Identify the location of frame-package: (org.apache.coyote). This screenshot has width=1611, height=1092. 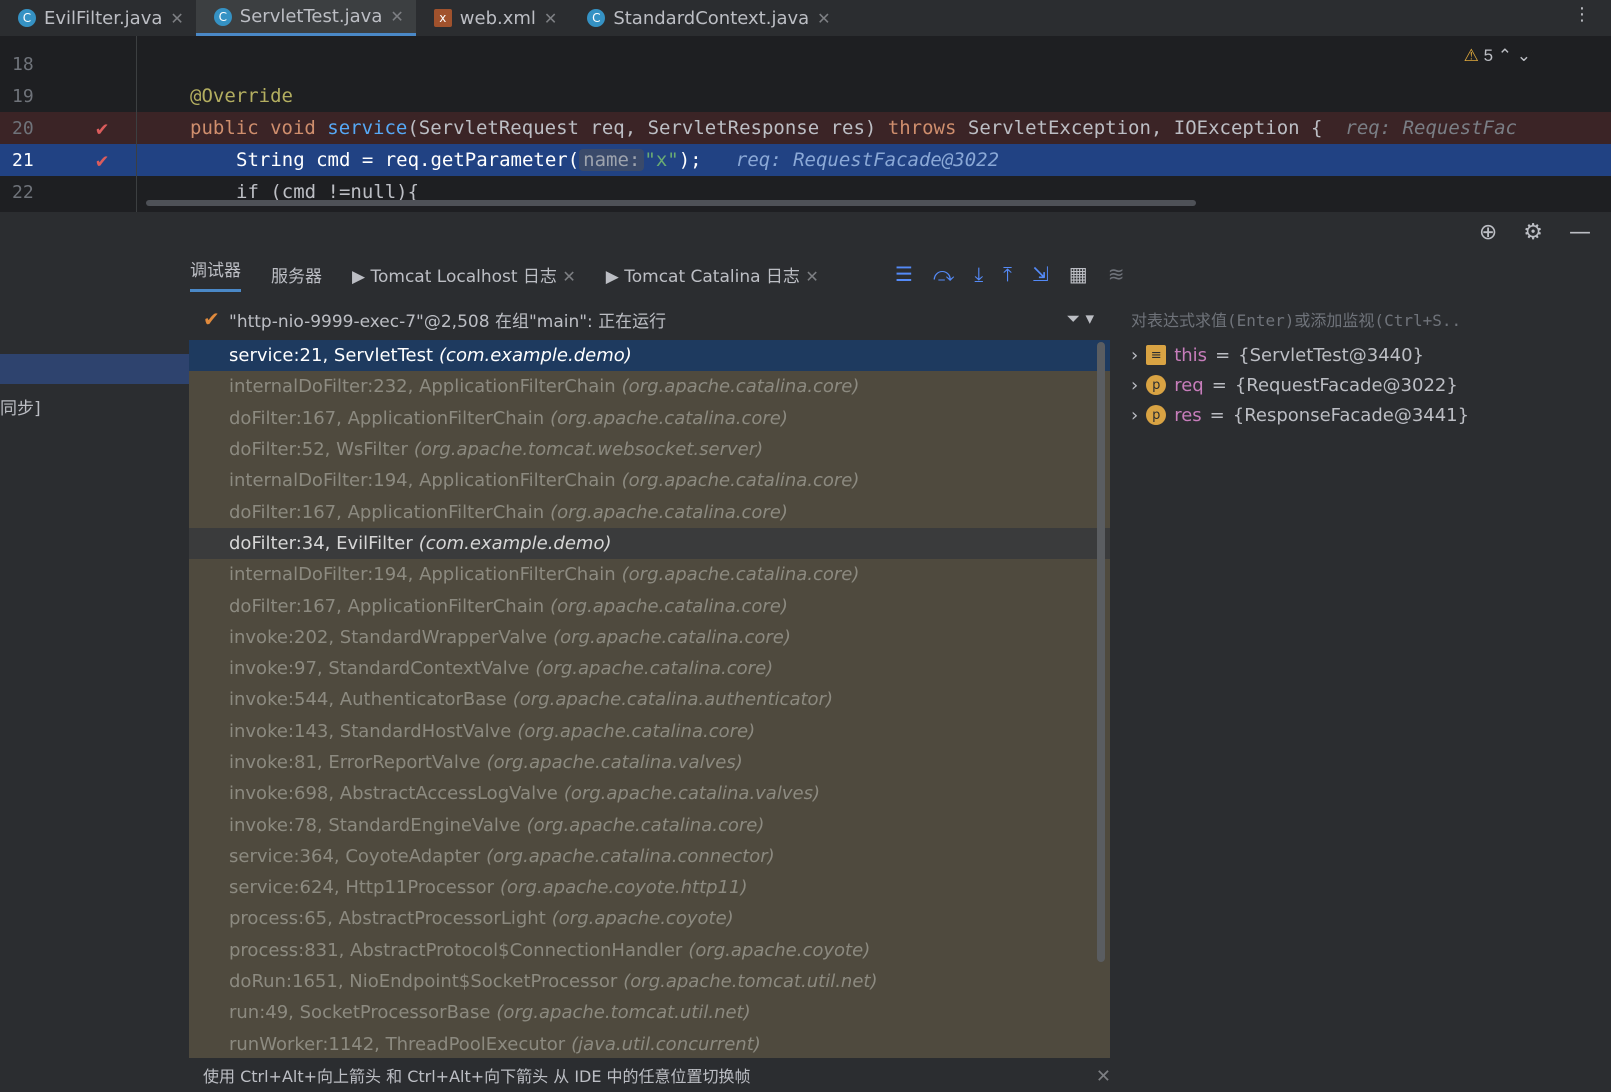
(642, 919).